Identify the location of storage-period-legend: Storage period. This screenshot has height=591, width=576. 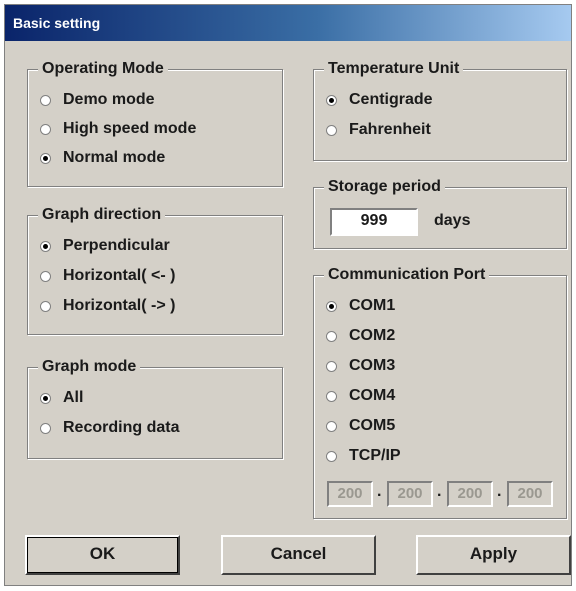
(384, 187).